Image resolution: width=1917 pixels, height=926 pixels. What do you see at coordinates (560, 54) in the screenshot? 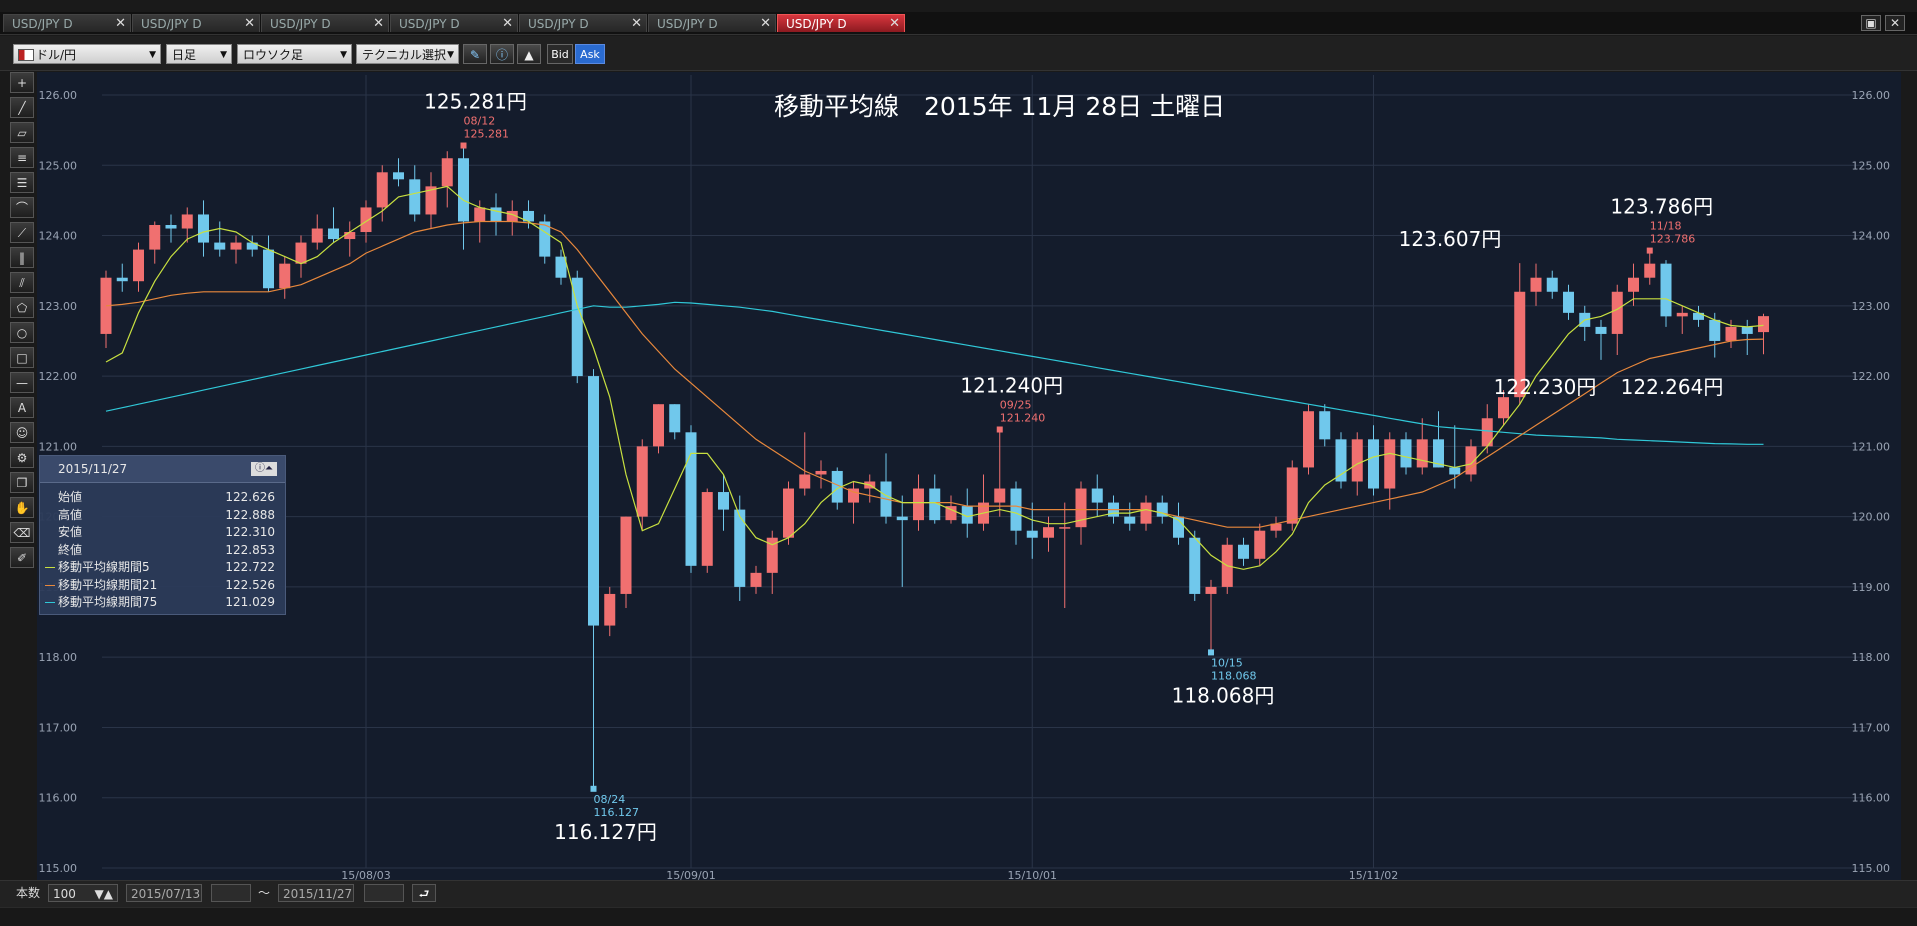
I see `bid-button: Bid` at bounding box center [560, 54].